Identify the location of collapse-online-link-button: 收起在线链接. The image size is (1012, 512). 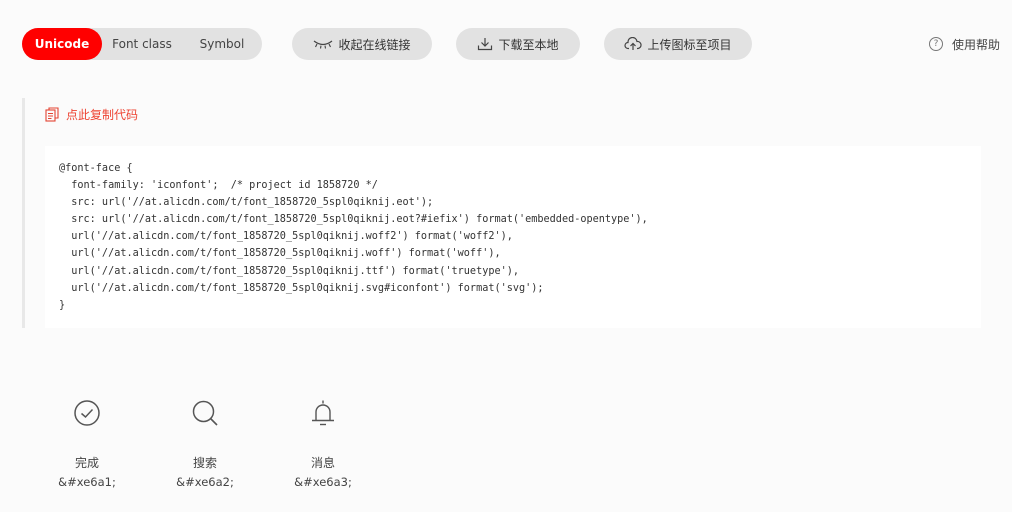
(362, 44).